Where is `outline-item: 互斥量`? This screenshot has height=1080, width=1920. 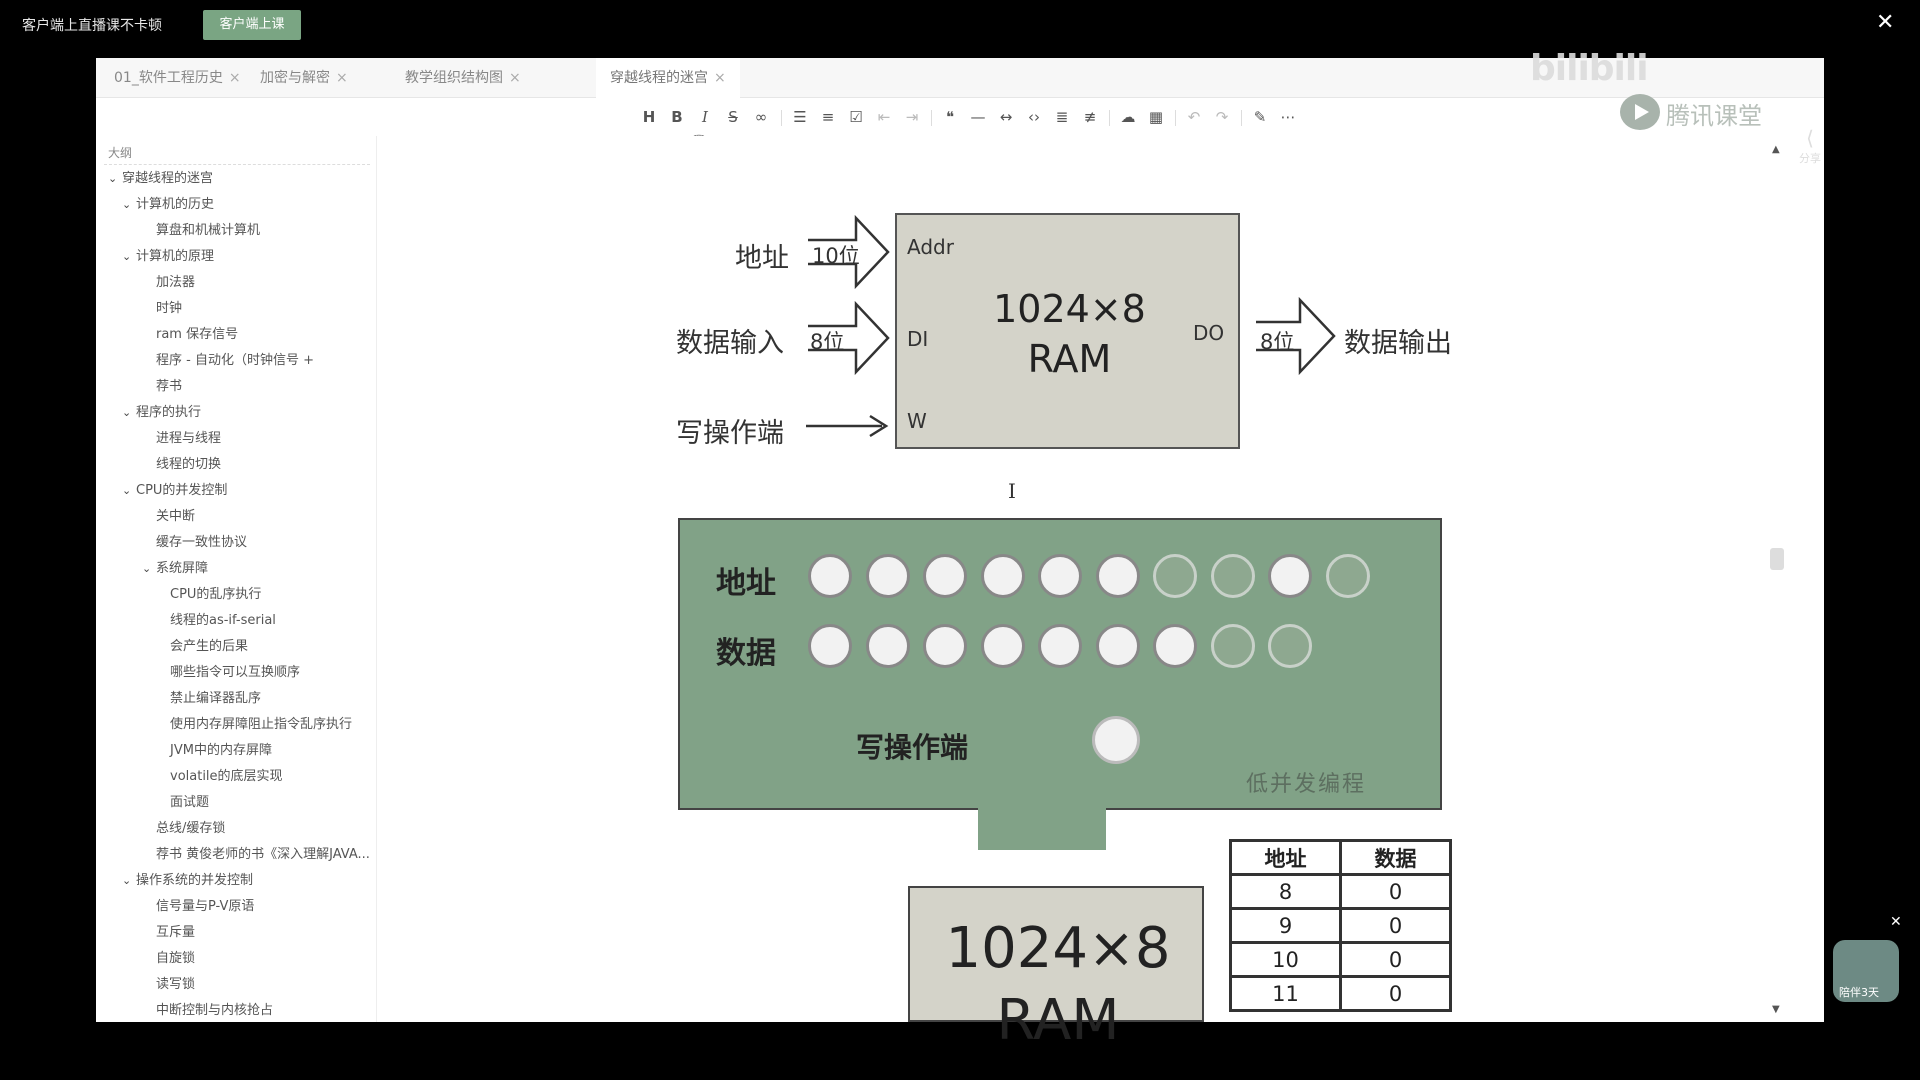
outline-item: 互斥量 is located at coordinates (168, 933).